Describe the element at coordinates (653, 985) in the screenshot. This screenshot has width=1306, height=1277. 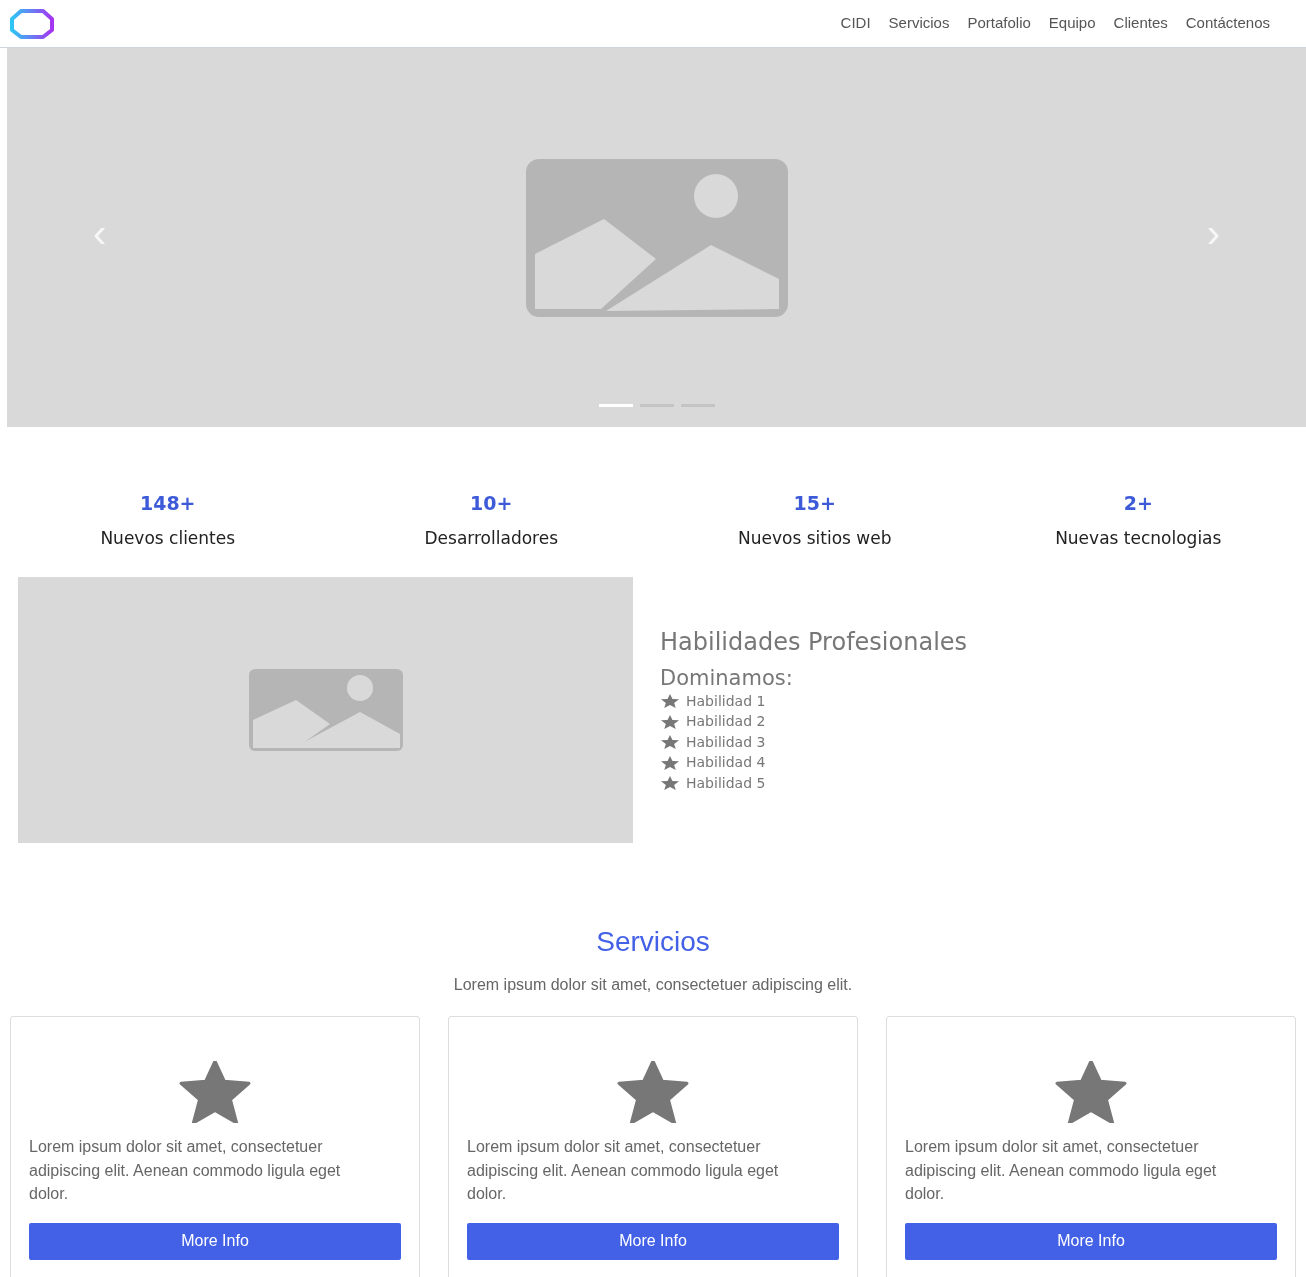
I see `section-description: Lorem ipsum dolor sit amet, consectetuer adipiscing elit.` at that location.